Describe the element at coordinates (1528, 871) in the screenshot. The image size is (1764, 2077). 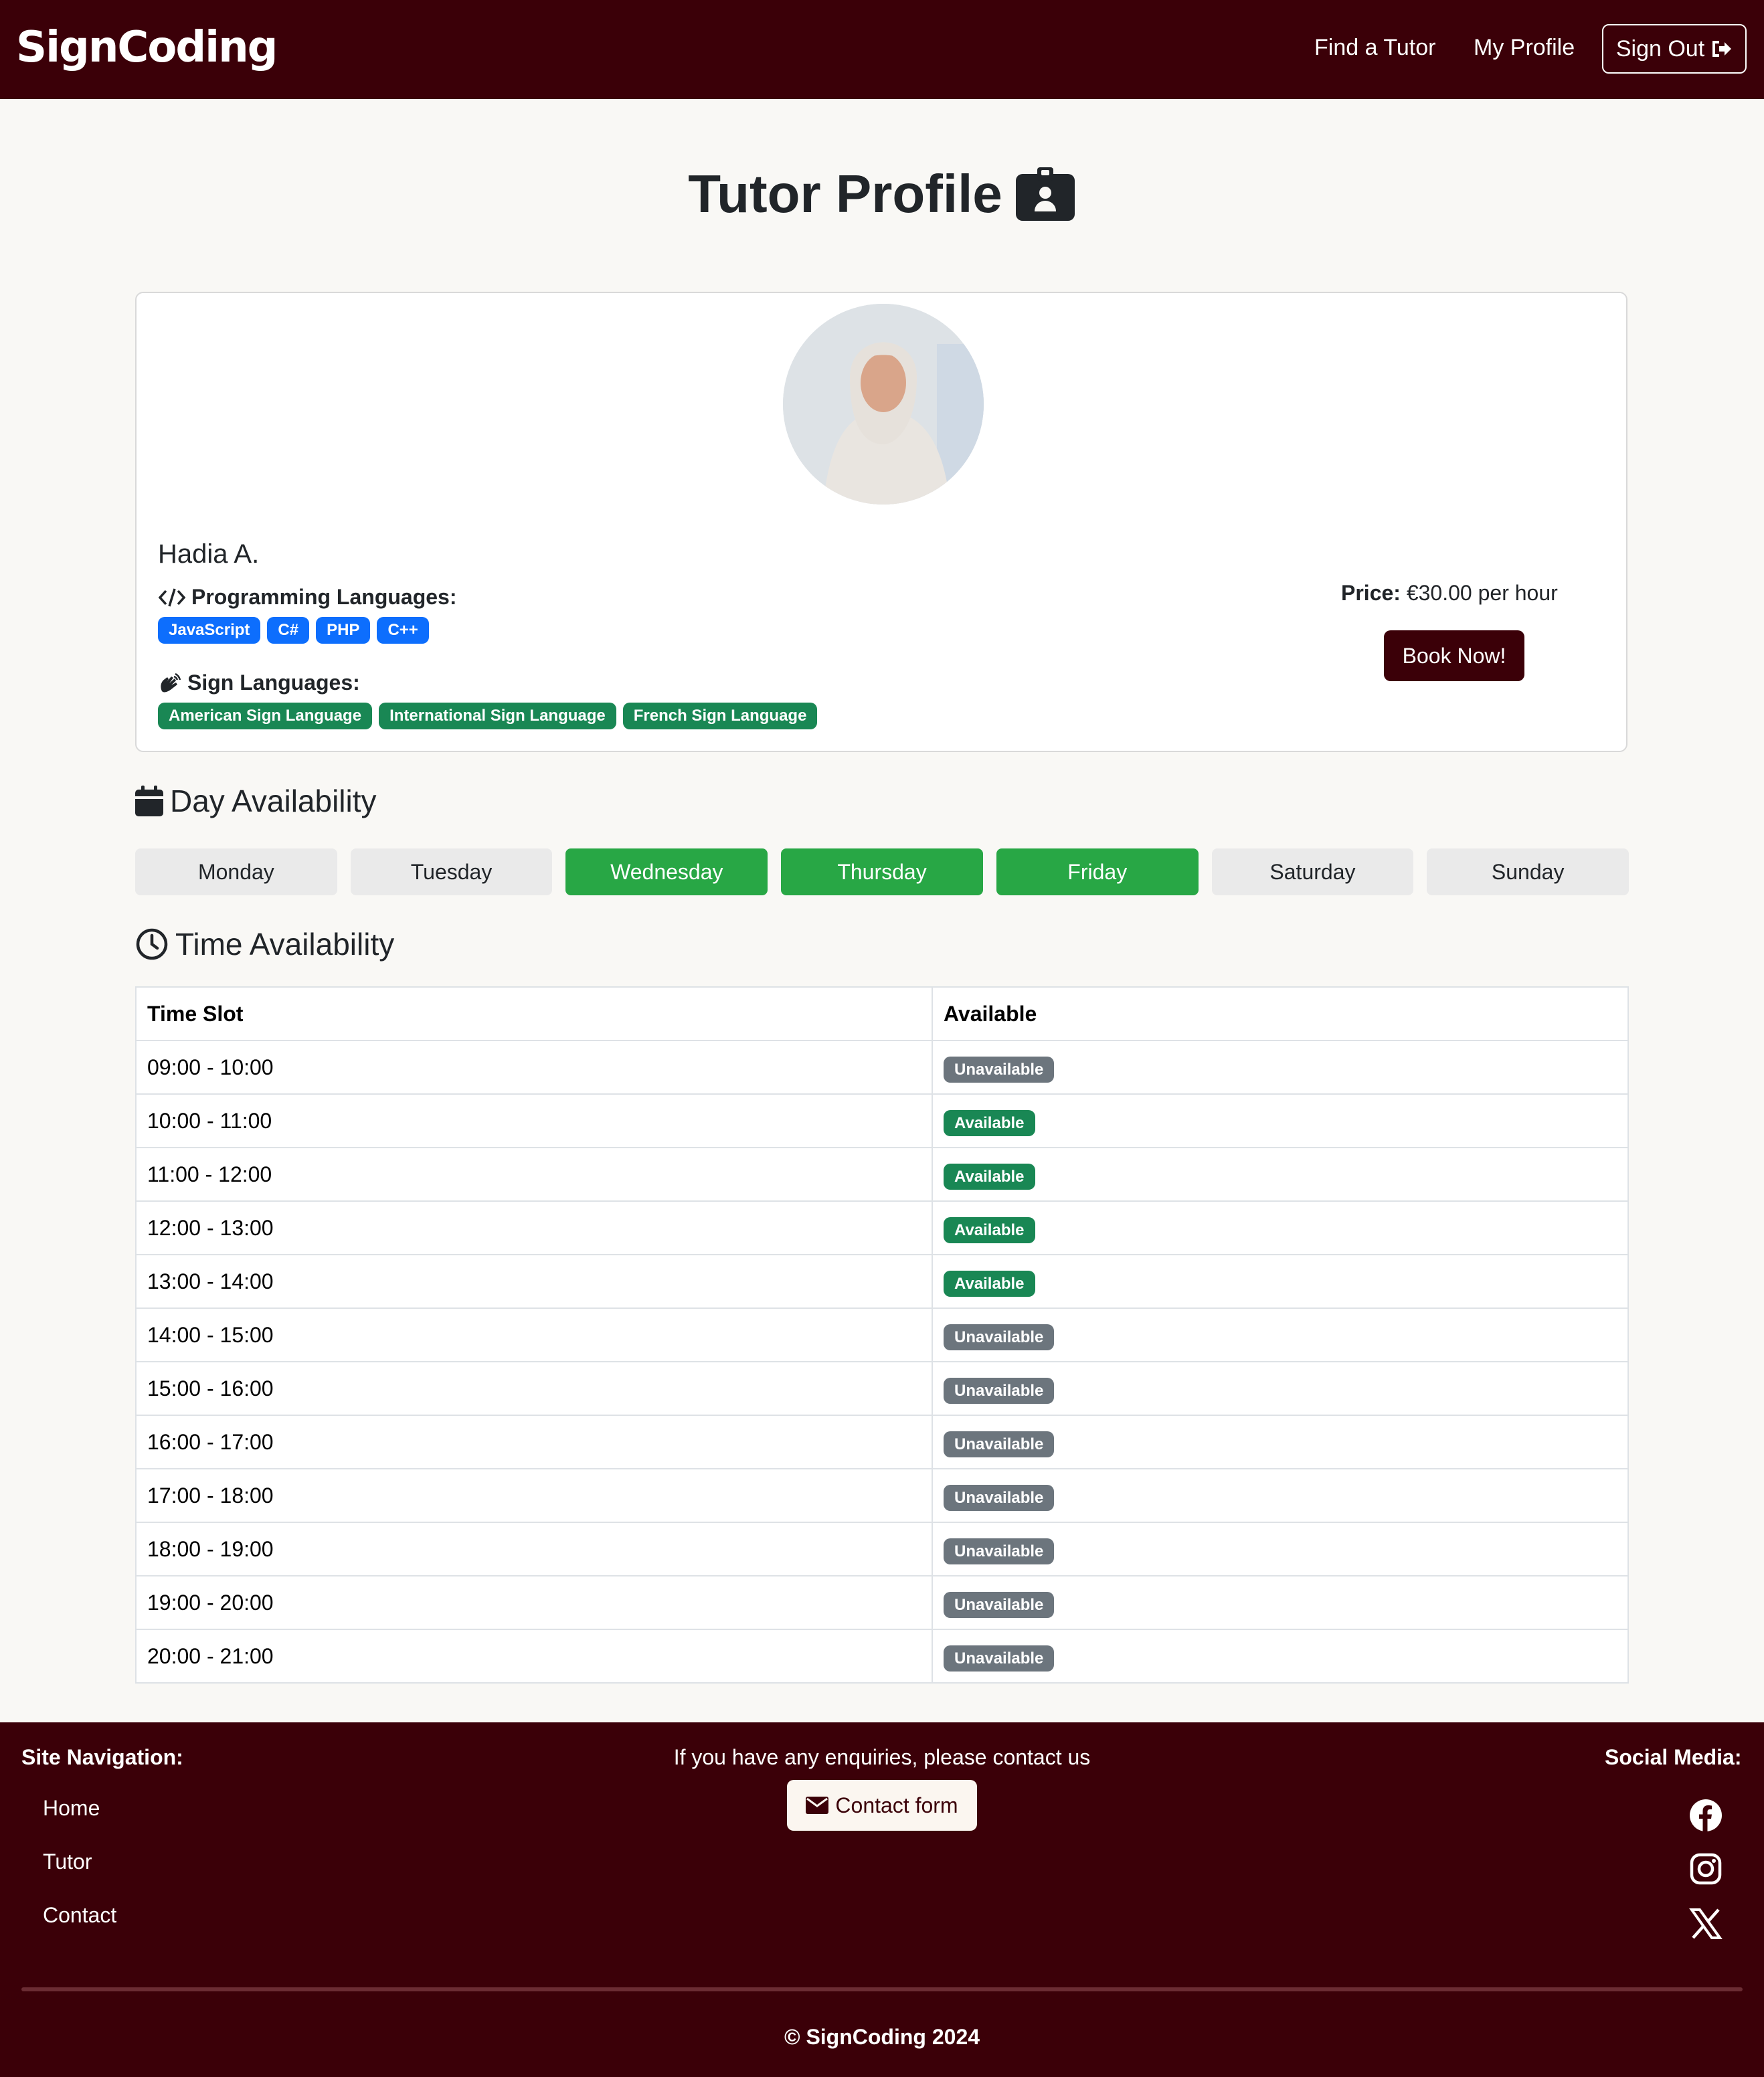
I see `day-sunday: Sunday` at that location.